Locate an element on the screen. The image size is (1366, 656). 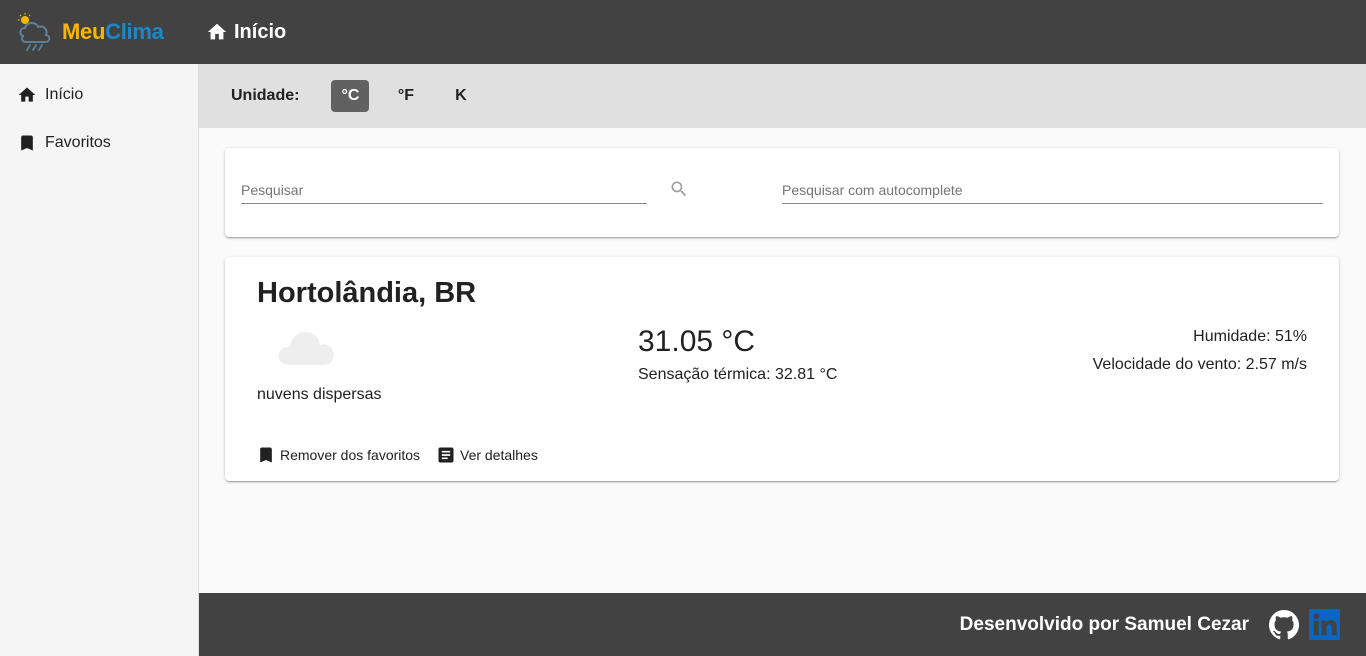
search-card is located at coordinates (782, 192).